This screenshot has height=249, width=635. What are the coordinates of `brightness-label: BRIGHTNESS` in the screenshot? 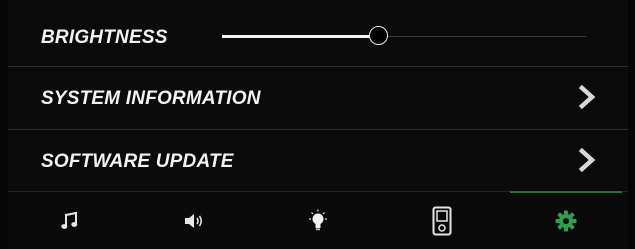 It's located at (104, 37).